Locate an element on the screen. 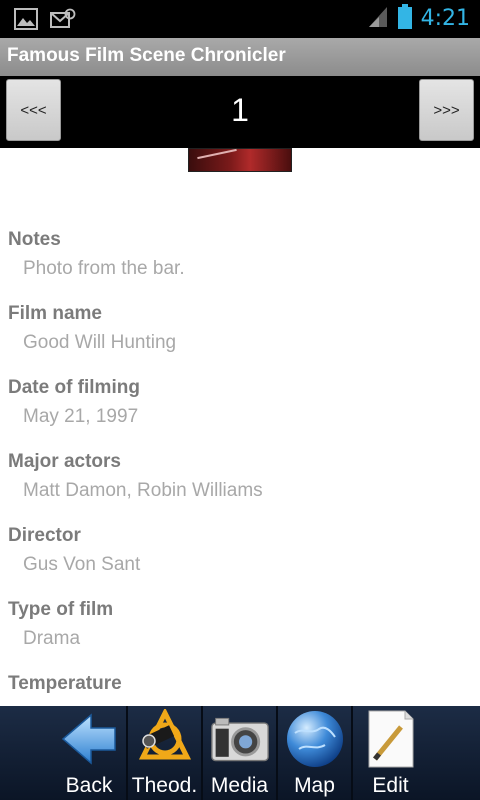 Image resolution: width=480 pixels, height=800 pixels. field-label: Date of filming is located at coordinates (74, 387).